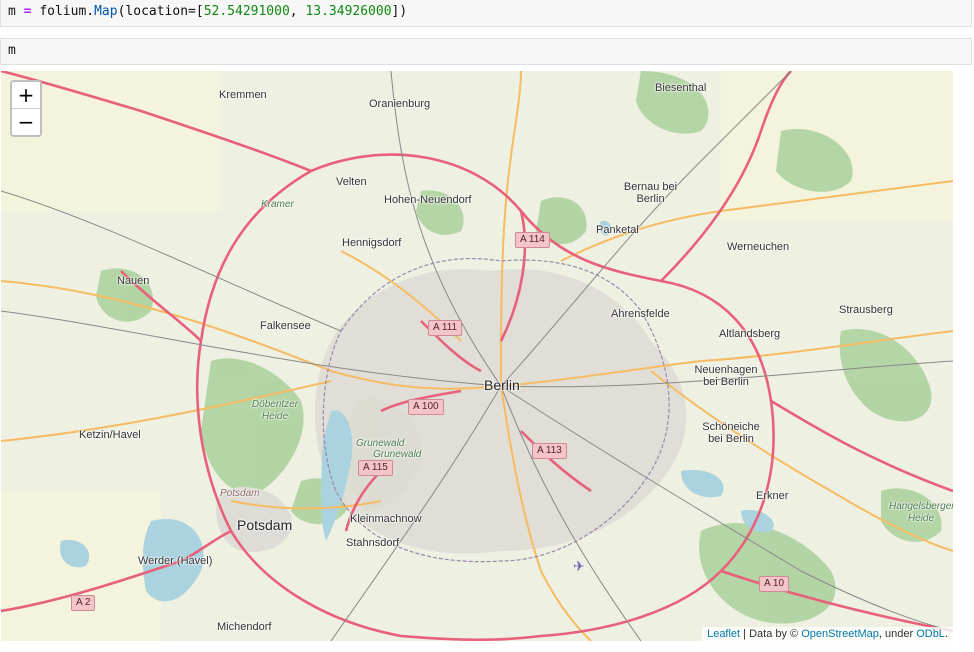 The width and height of the screenshot is (974, 652). What do you see at coordinates (244, 627) in the screenshot?
I see `label-michendorf: Michendorf` at bounding box center [244, 627].